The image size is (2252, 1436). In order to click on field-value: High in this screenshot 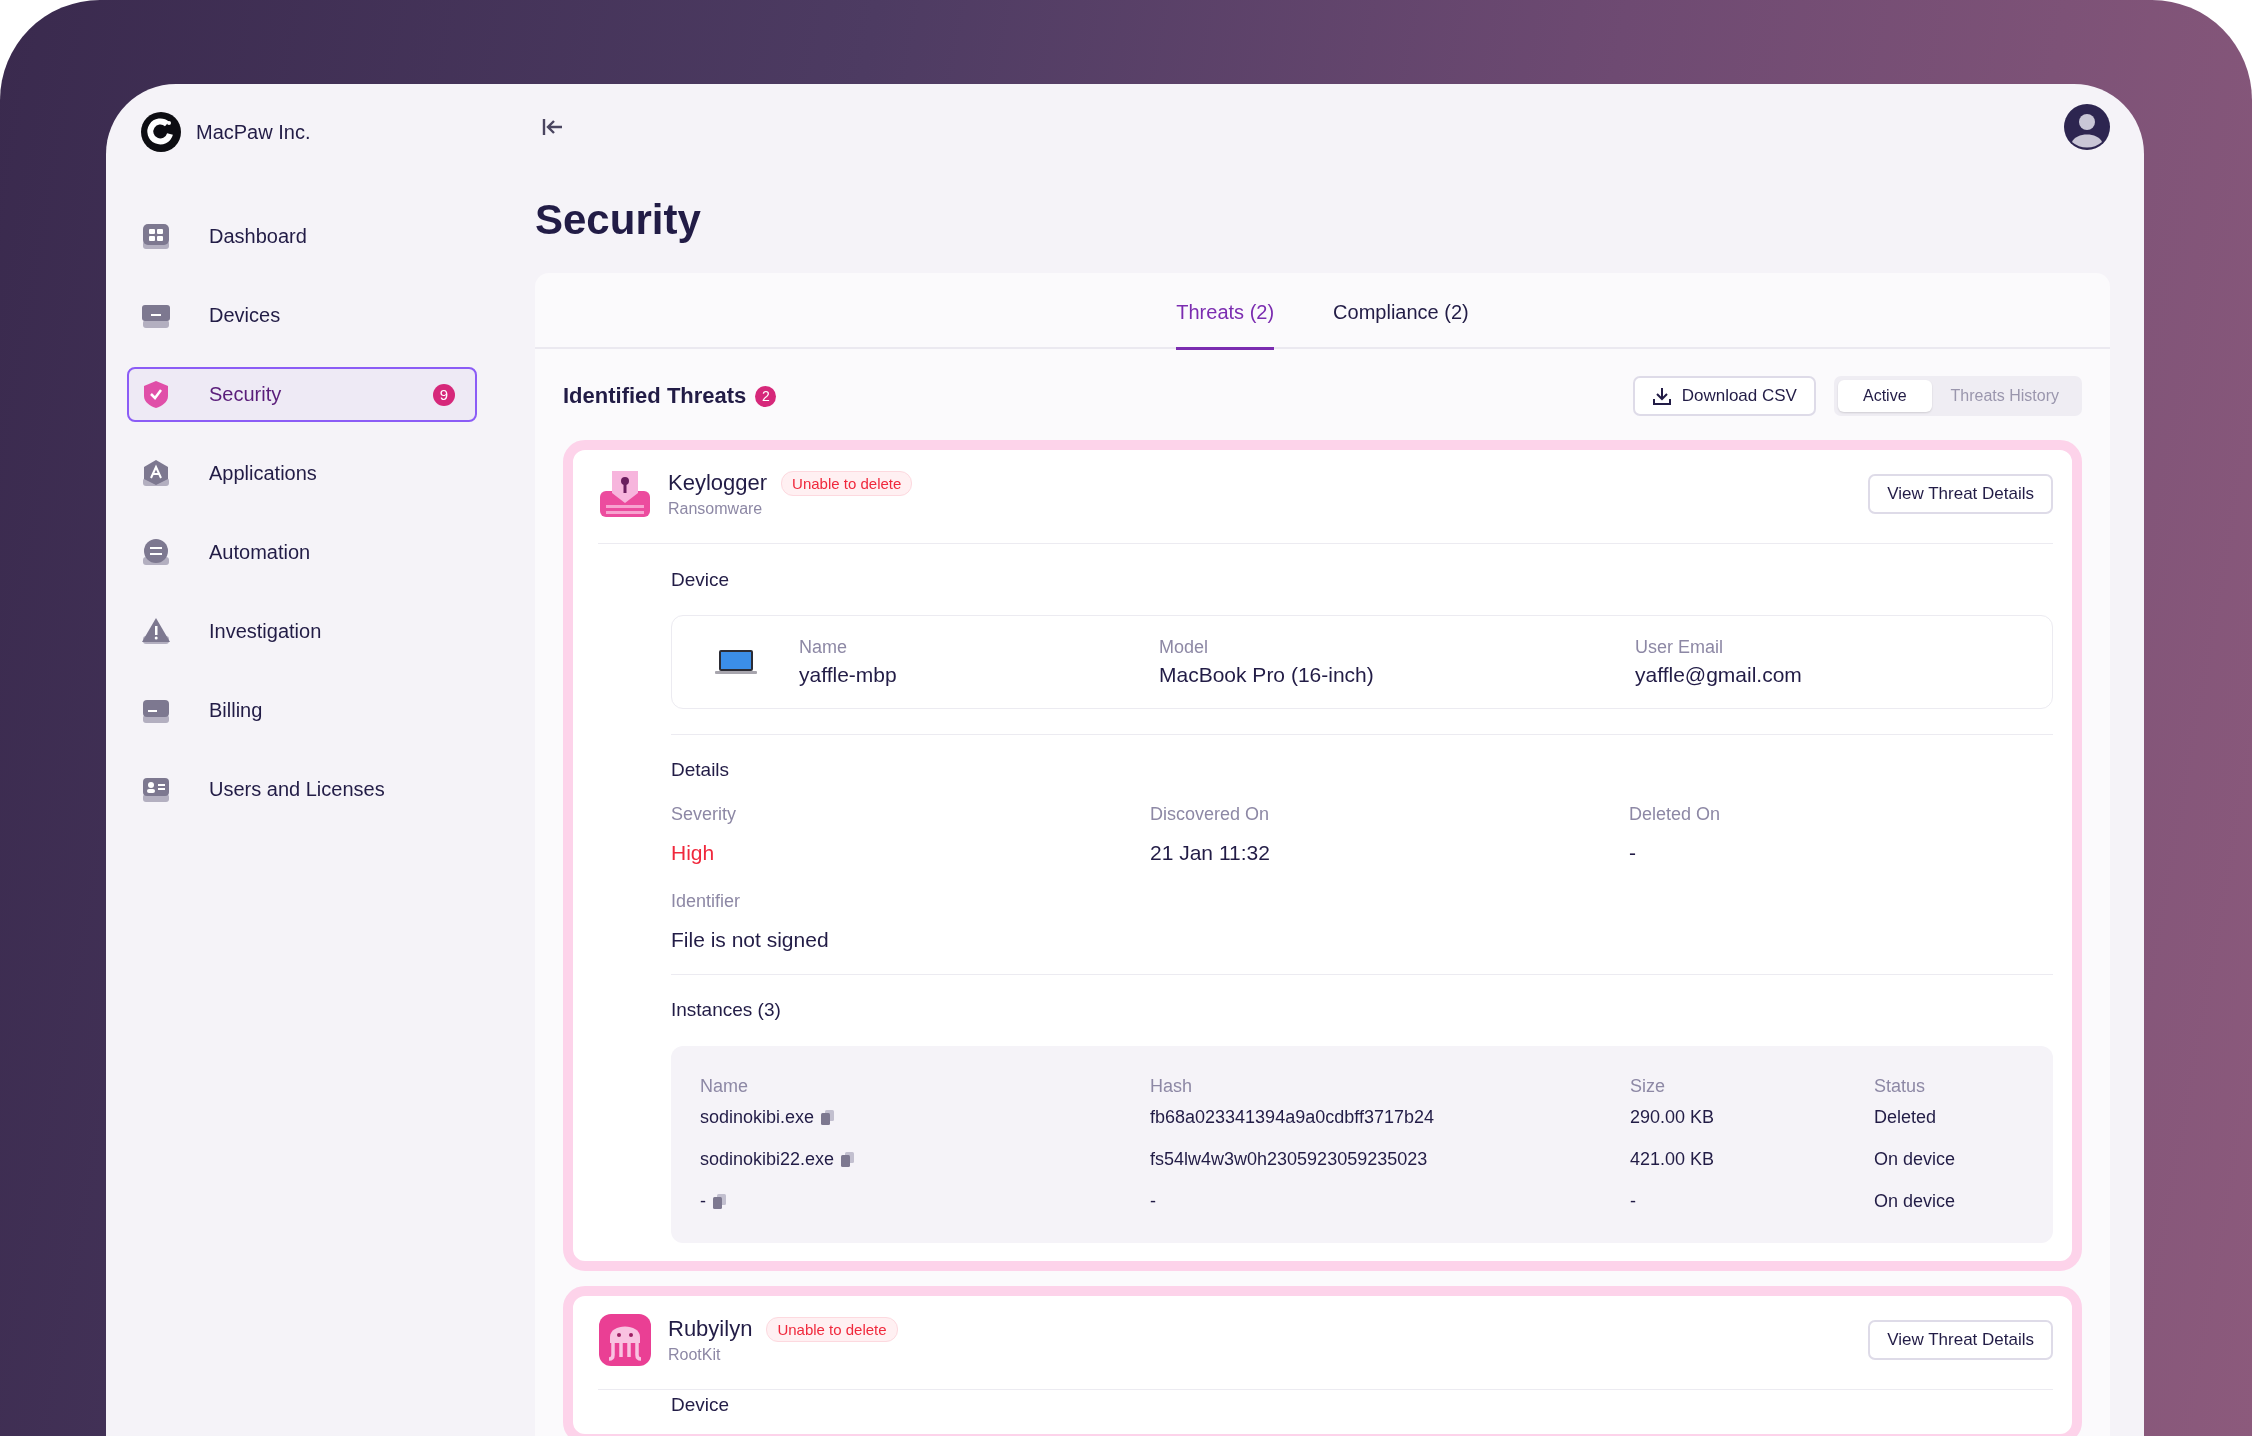, I will do `click(693, 853)`.